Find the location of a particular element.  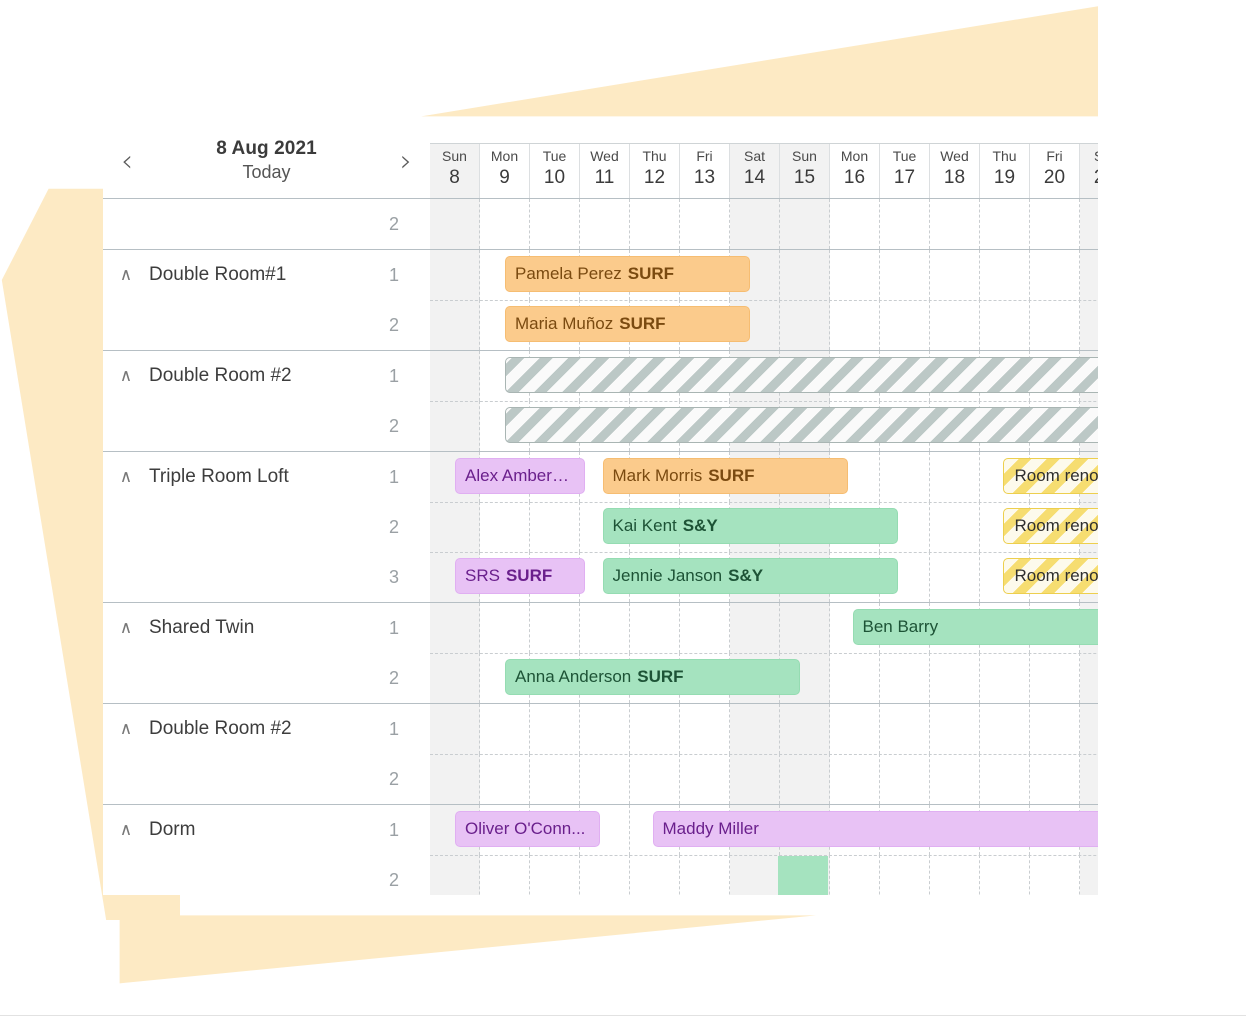

day-column-header: Fri 13 is located at coordinates (705, 171).